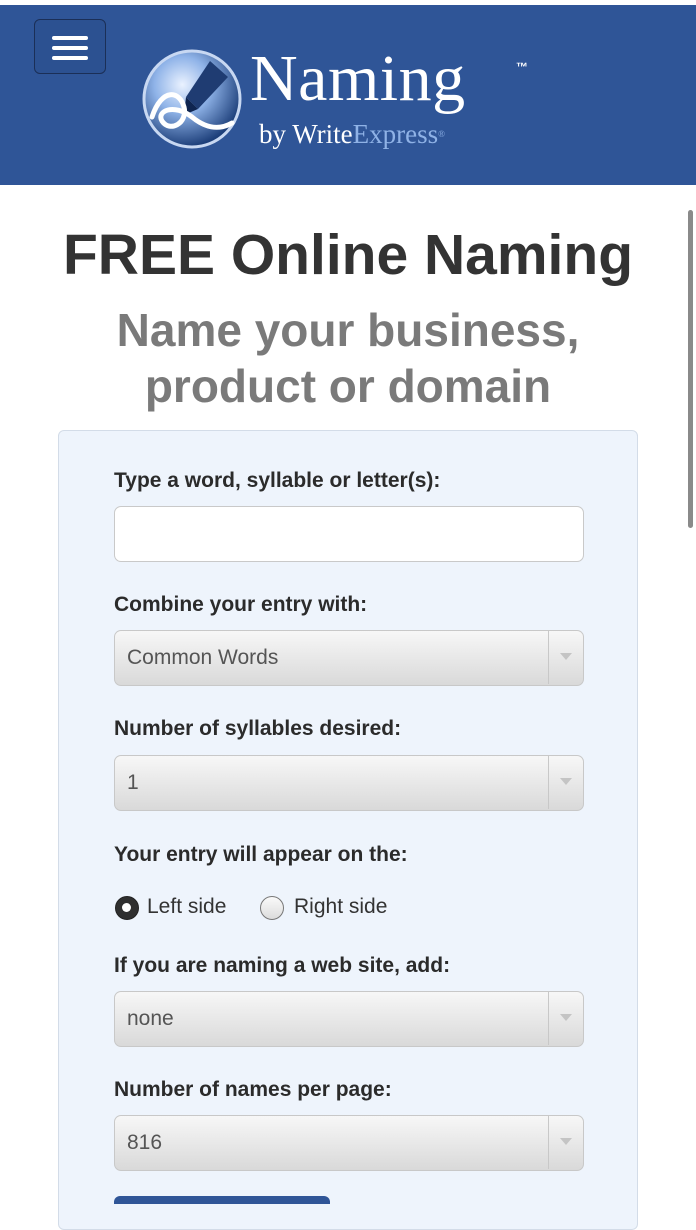 Image resolution: width=696 pixels, height=1230 pixels. I want to click on menu-button, so click(70, 46).